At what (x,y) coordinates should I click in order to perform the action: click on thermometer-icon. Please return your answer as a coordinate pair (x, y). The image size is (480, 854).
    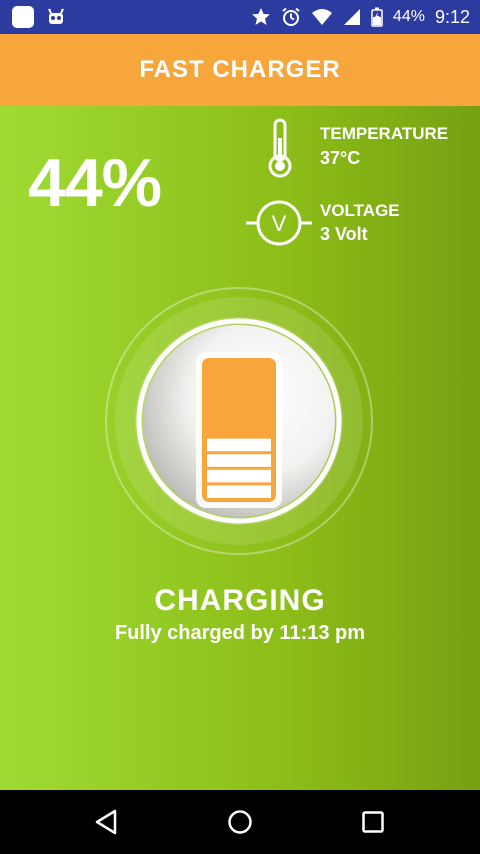
    Looking at the image, I should click on (280, 148).